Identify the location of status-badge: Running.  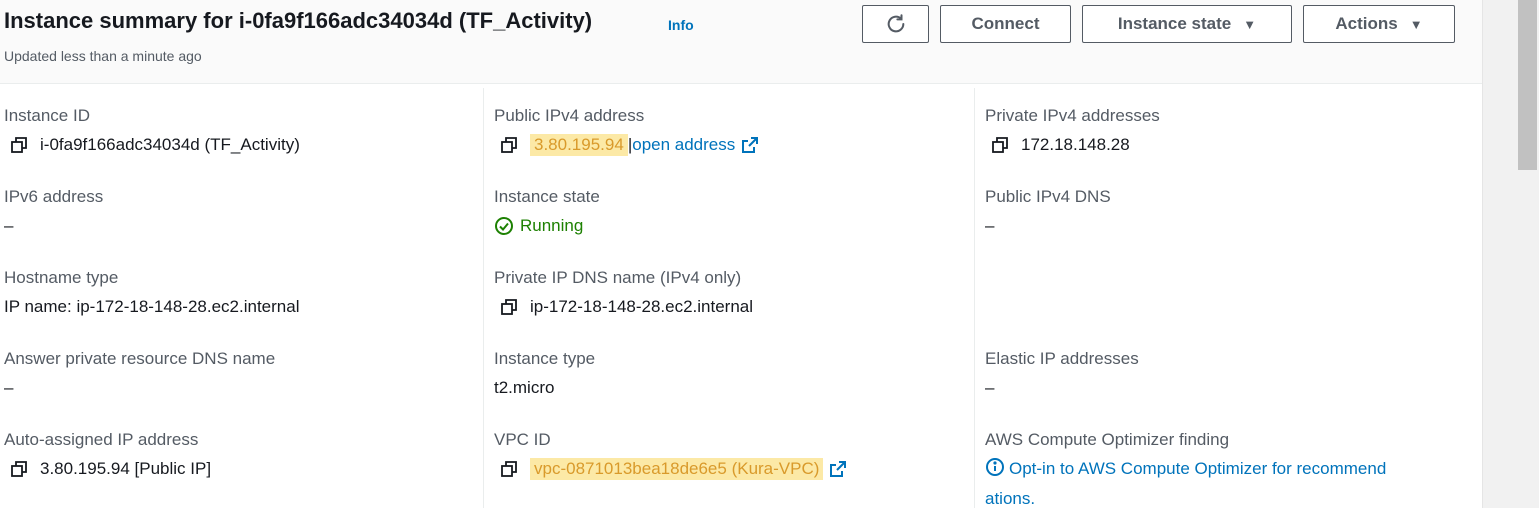
(547, 226).